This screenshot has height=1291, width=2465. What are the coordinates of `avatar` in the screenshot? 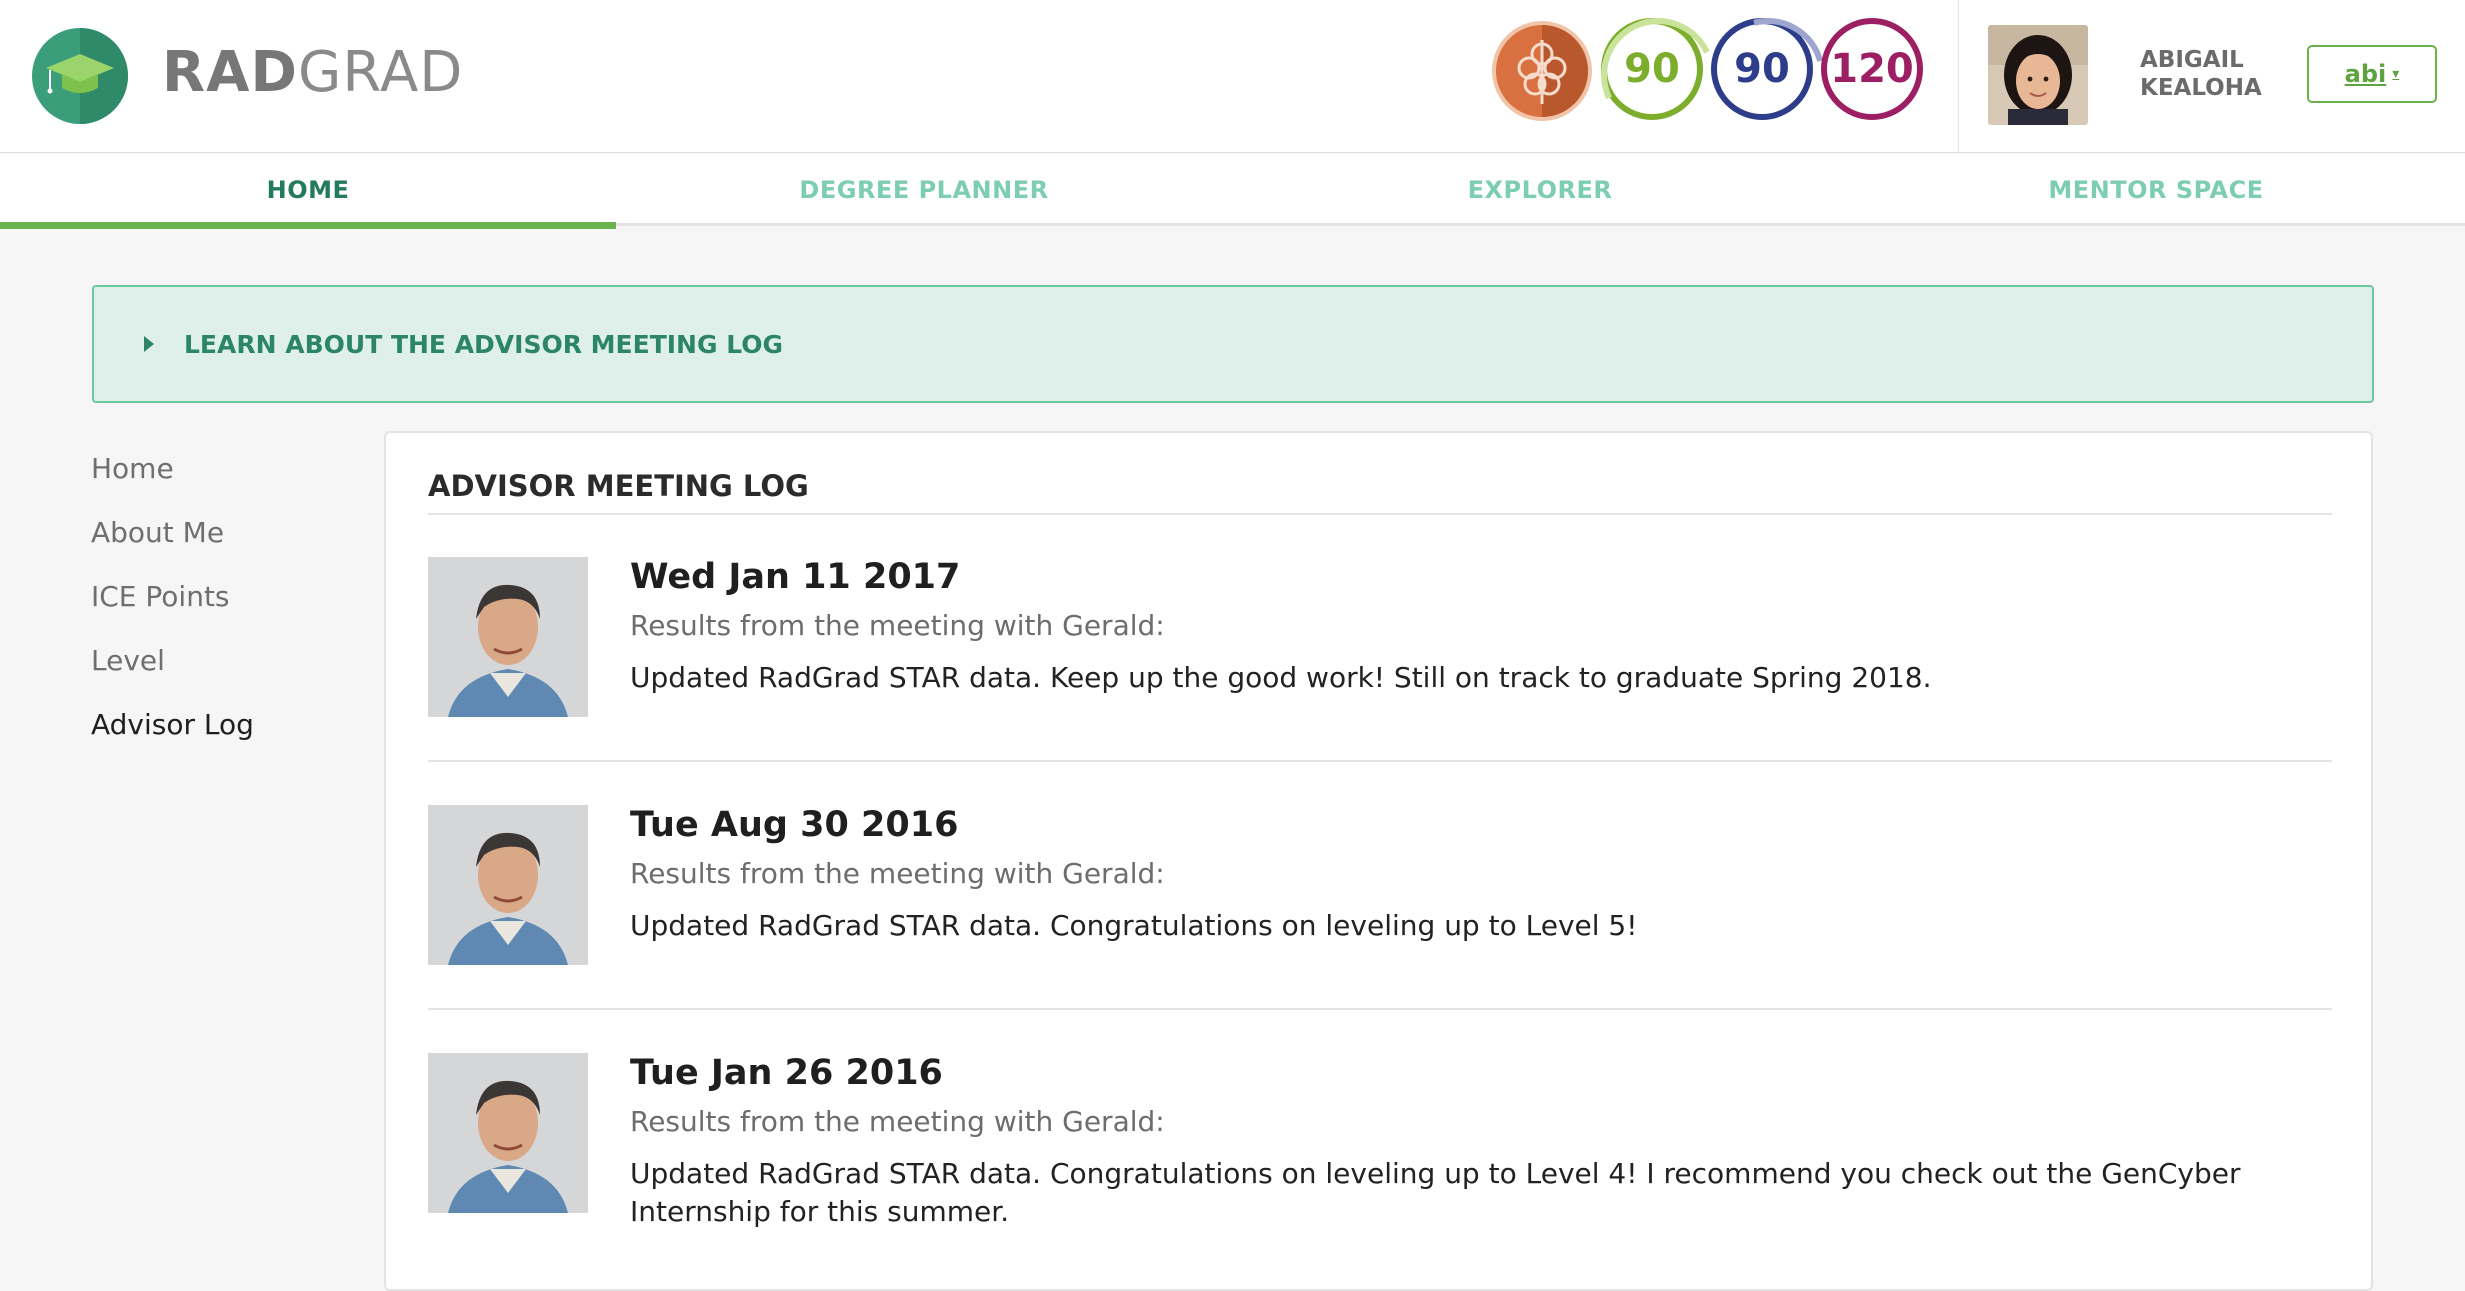 It's located at (2038, 75).